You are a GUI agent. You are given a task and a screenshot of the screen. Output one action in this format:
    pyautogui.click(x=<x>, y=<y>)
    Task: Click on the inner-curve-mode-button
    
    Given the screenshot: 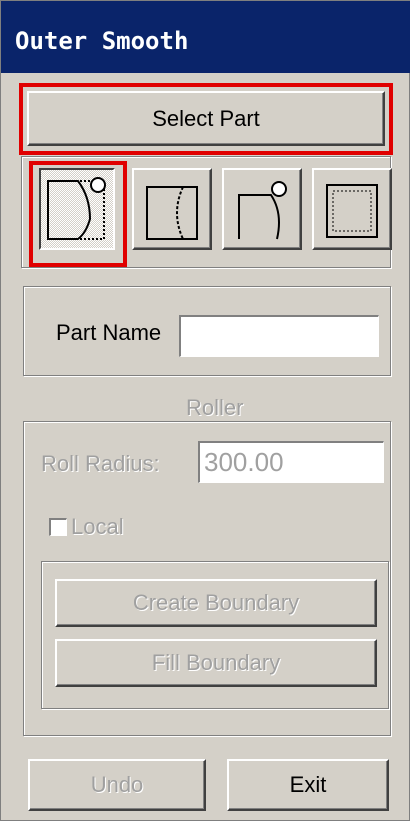 What is the action you would take?
    pyautogui.click(x=172, y=209)
    